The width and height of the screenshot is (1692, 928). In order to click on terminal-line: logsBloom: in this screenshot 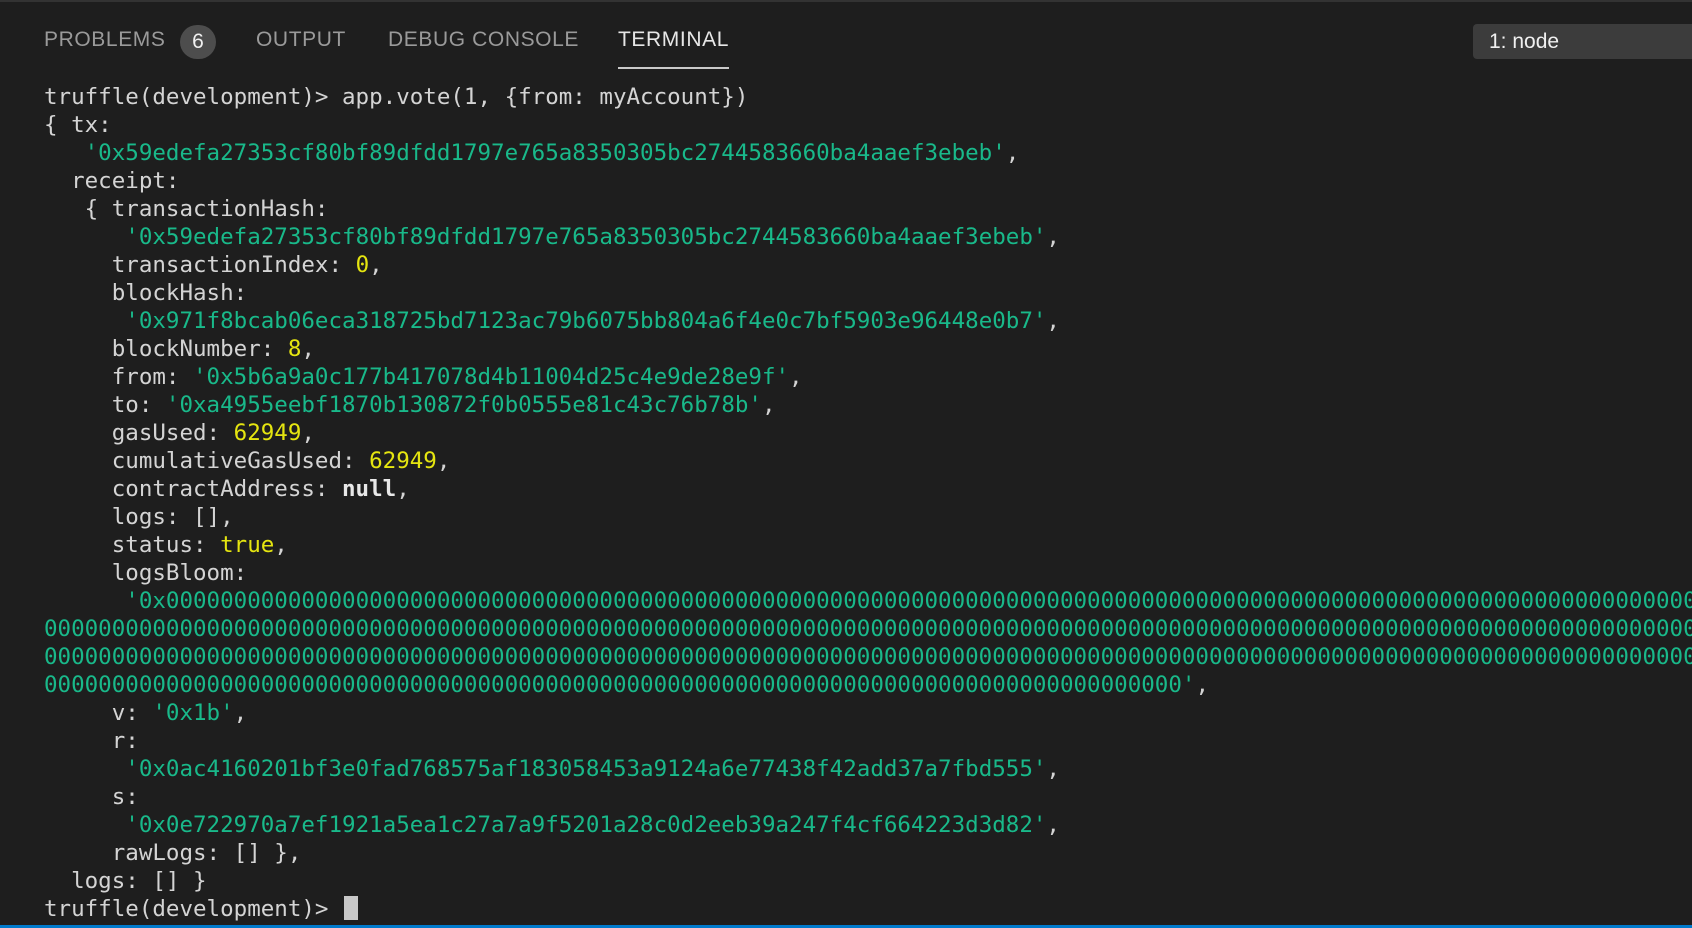, I will do `click(868, 573)`.